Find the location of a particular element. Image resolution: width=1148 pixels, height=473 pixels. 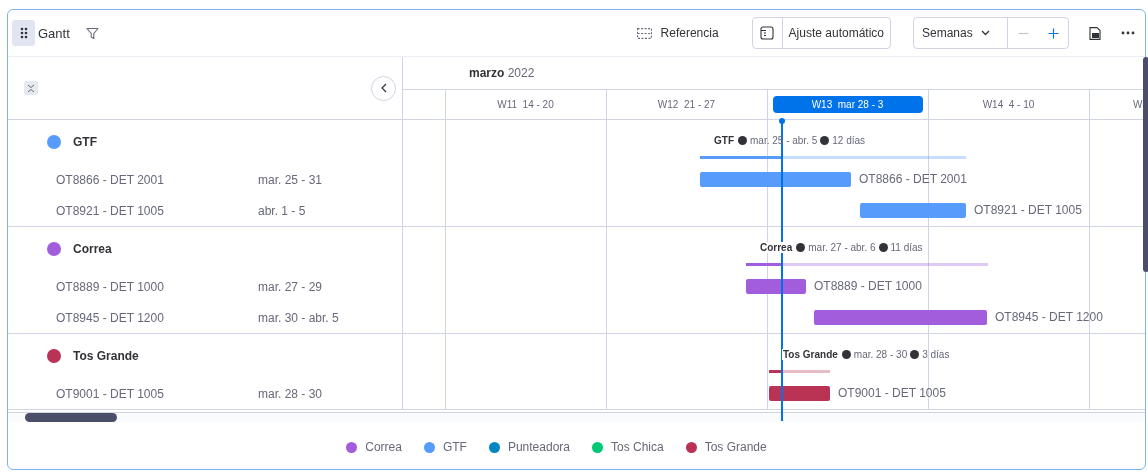

plus-icon is located at coordinates (1053, 33).